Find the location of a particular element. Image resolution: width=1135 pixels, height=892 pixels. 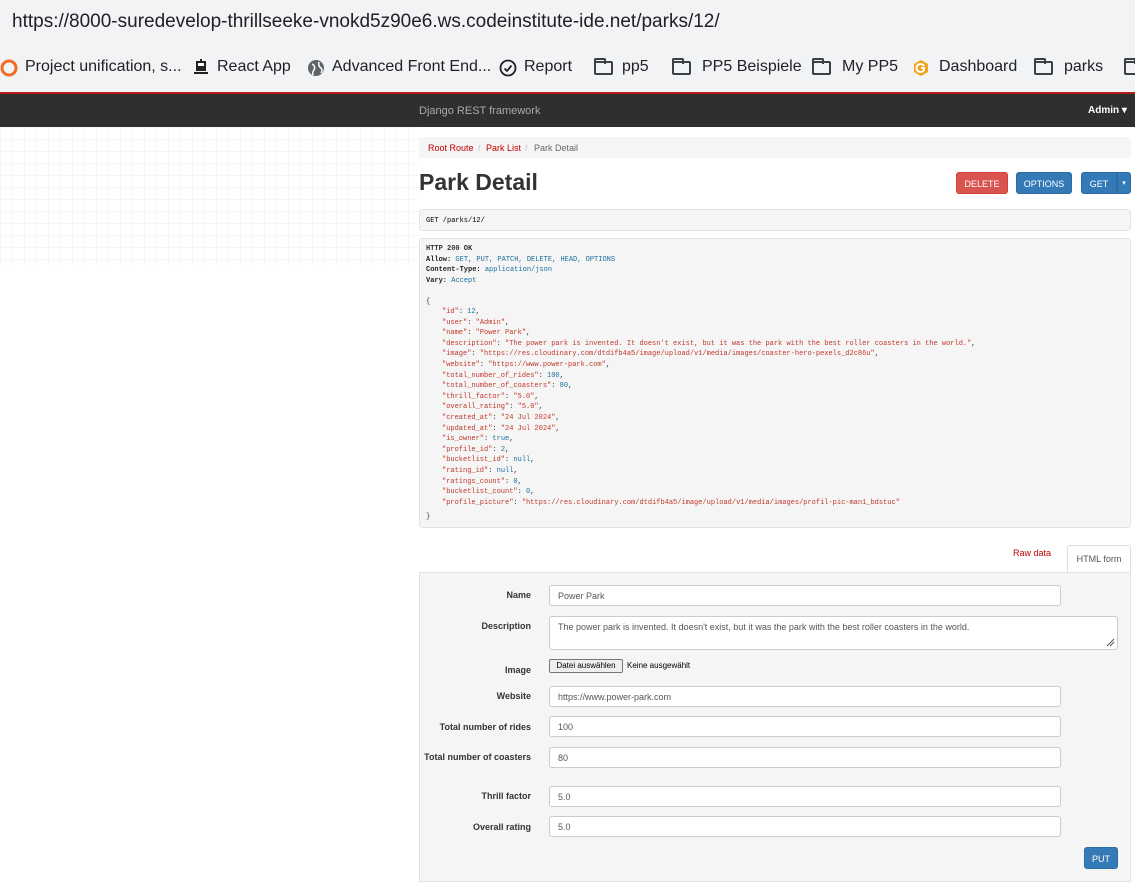

put-button: PUT is located at coordinates (1101, 858).